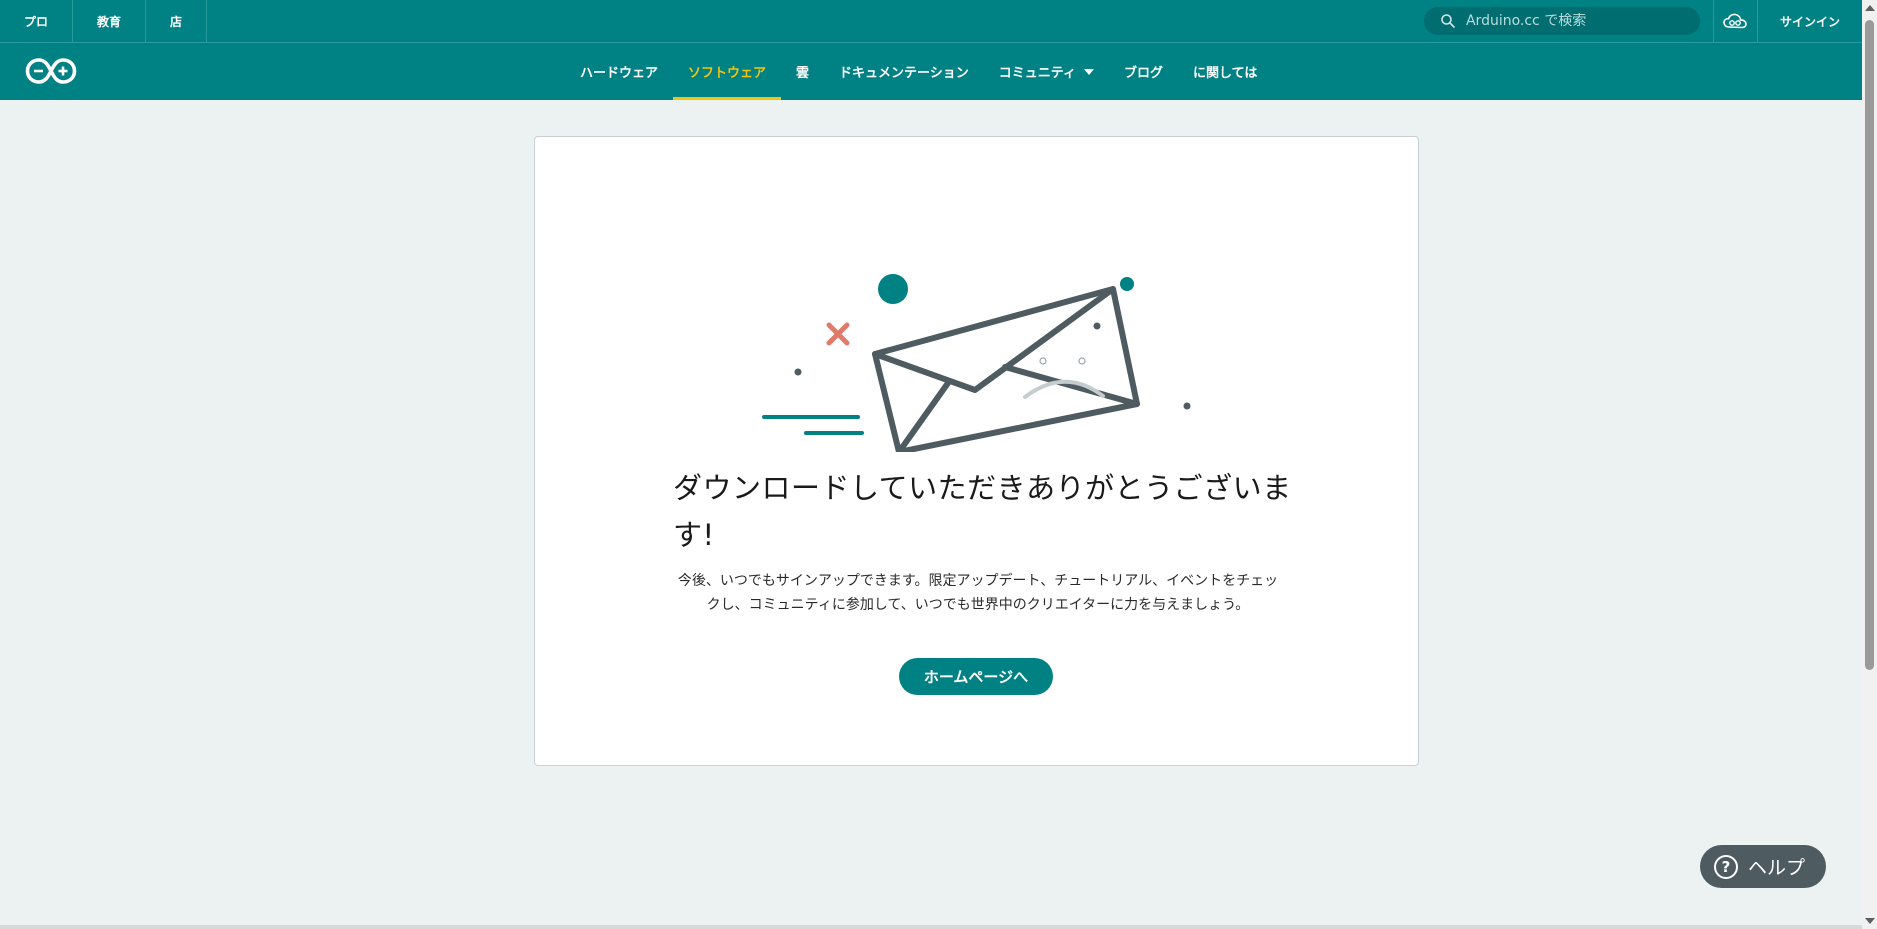 The width and height of the screenshot is (1877, 929). I want to click on scroll-down-icon, so click(1870, 921).